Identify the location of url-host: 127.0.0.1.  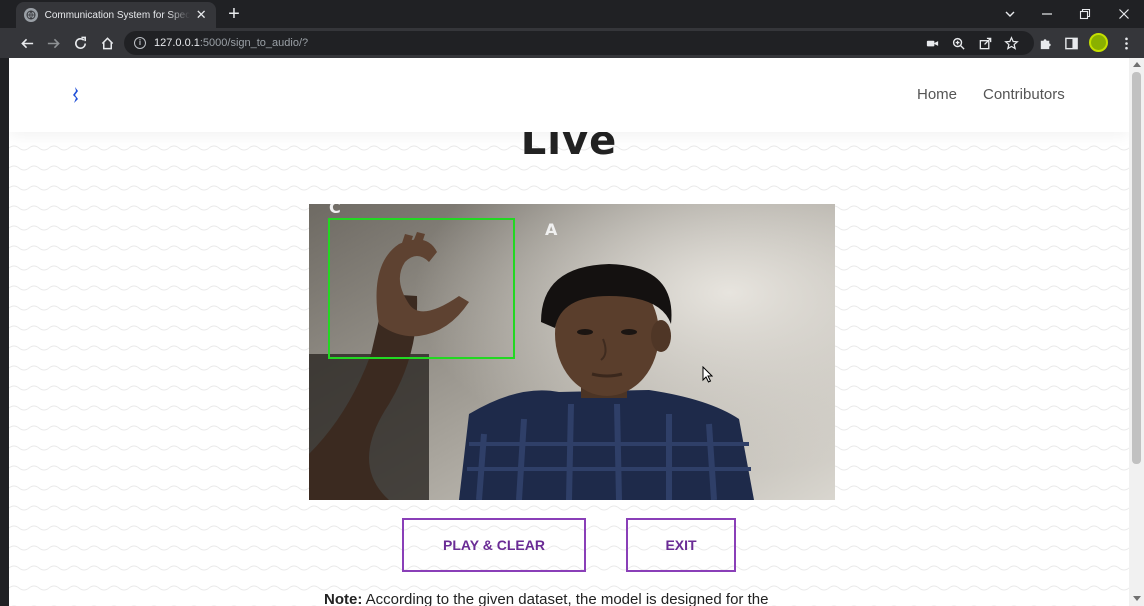
(177, 43).